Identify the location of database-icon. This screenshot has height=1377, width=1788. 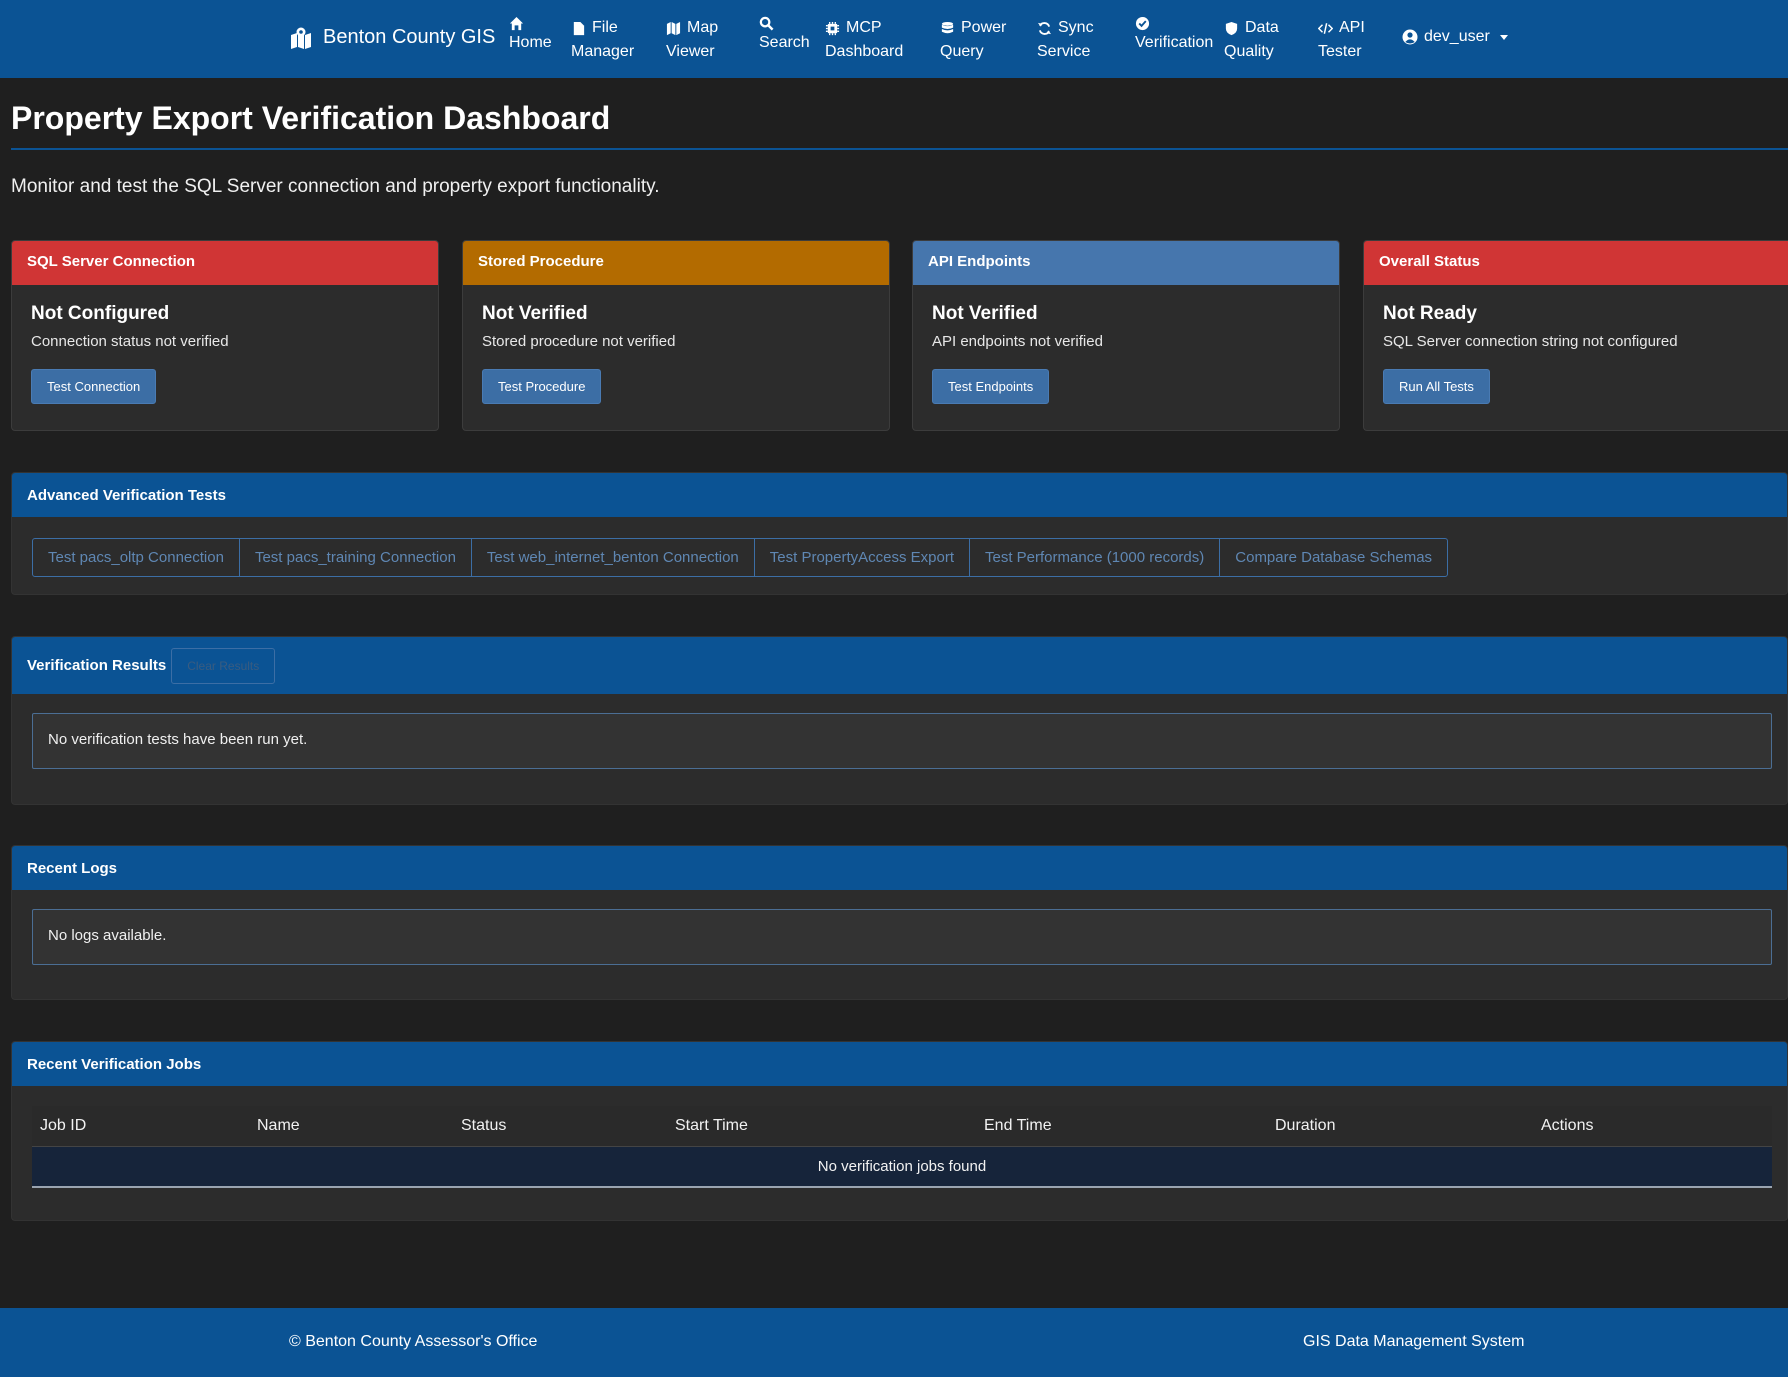
(947, 27).